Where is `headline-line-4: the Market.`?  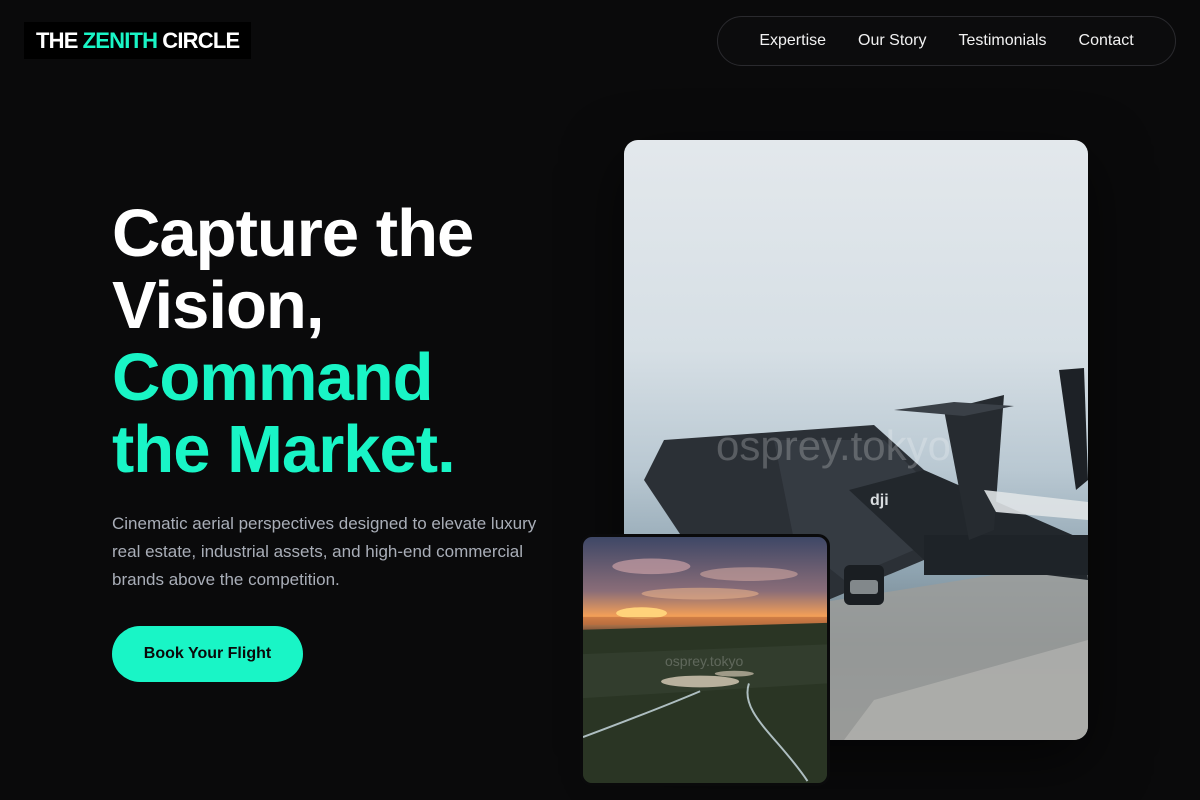
headline-line-4: the Market. is located at coordinates (284, 449).